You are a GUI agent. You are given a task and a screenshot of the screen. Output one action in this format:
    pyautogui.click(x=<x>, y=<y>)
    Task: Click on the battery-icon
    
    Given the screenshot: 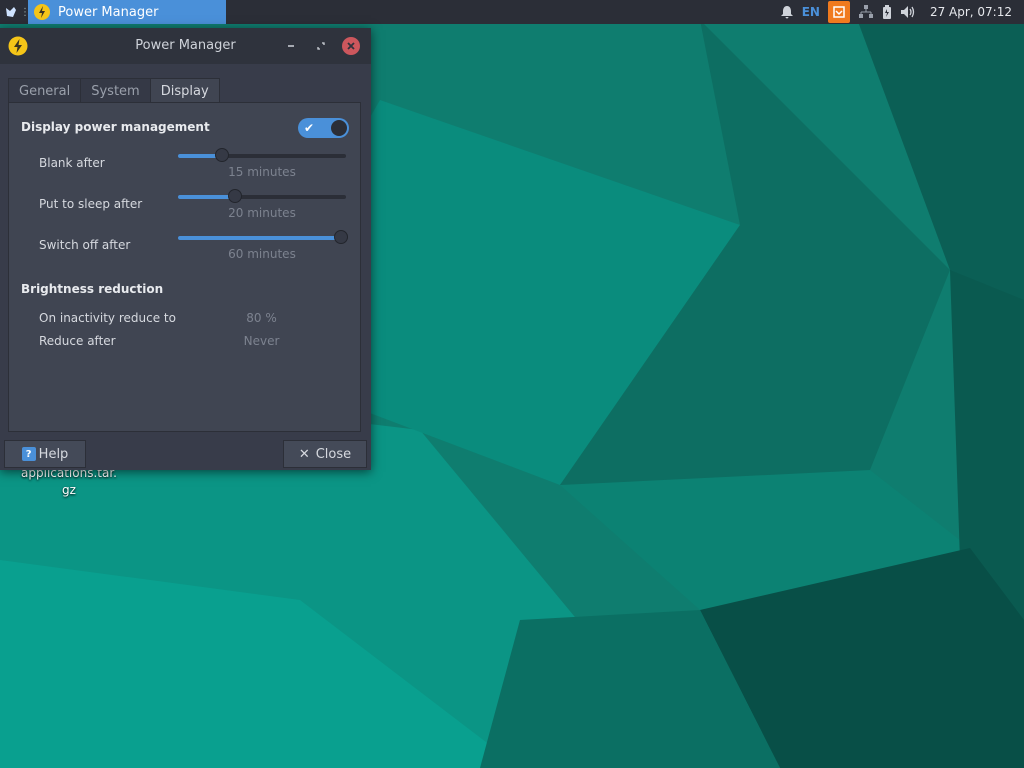 What is the action you would take?
    pyautogui.click(x=886, y=12)
    